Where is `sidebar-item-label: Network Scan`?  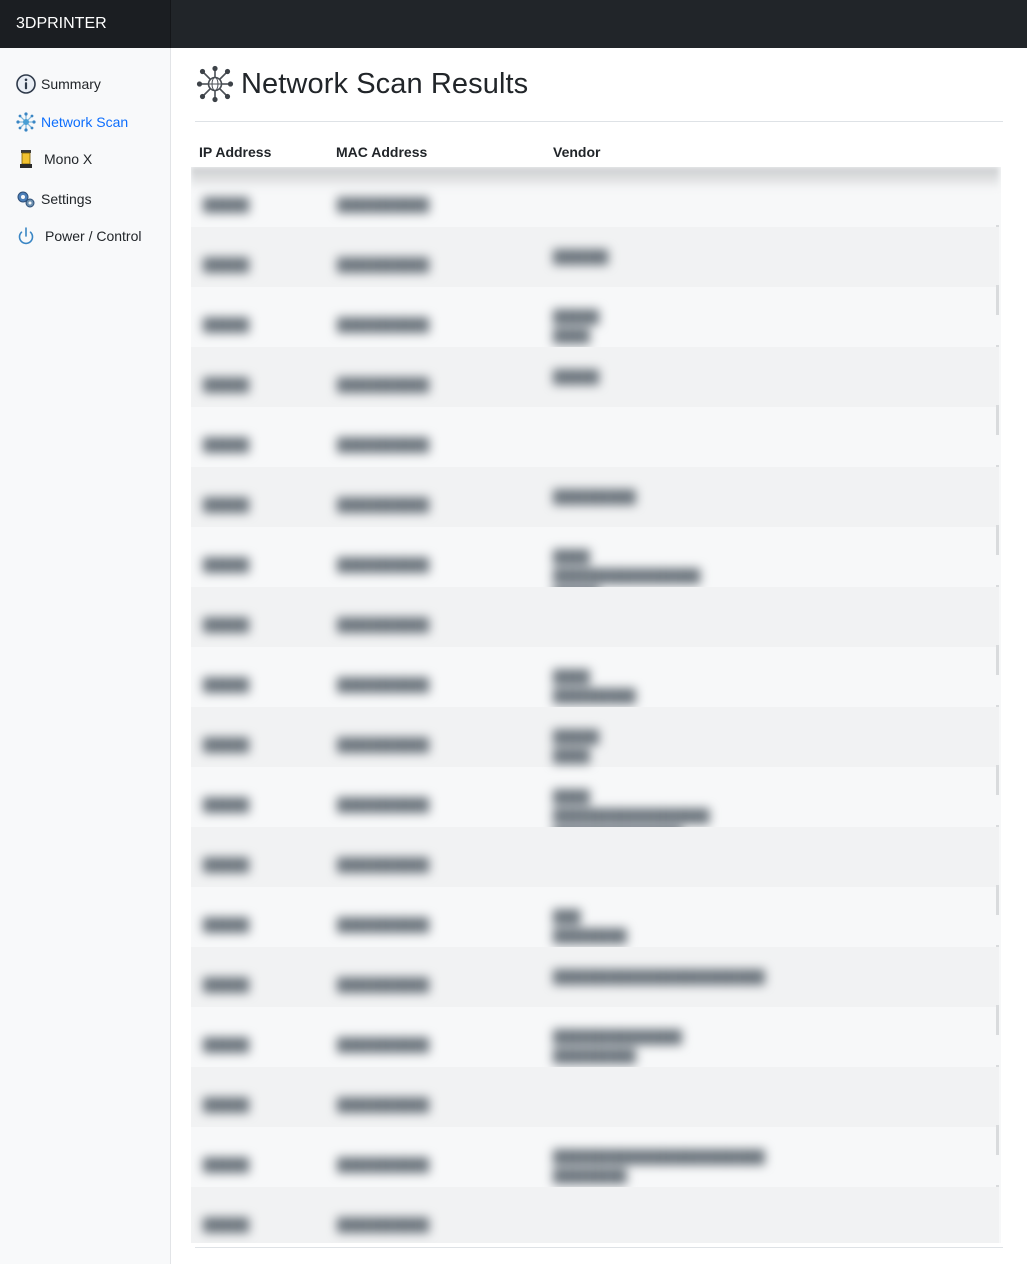 sidebar-item-label: Network Scan is located at coordinates (85, 122).